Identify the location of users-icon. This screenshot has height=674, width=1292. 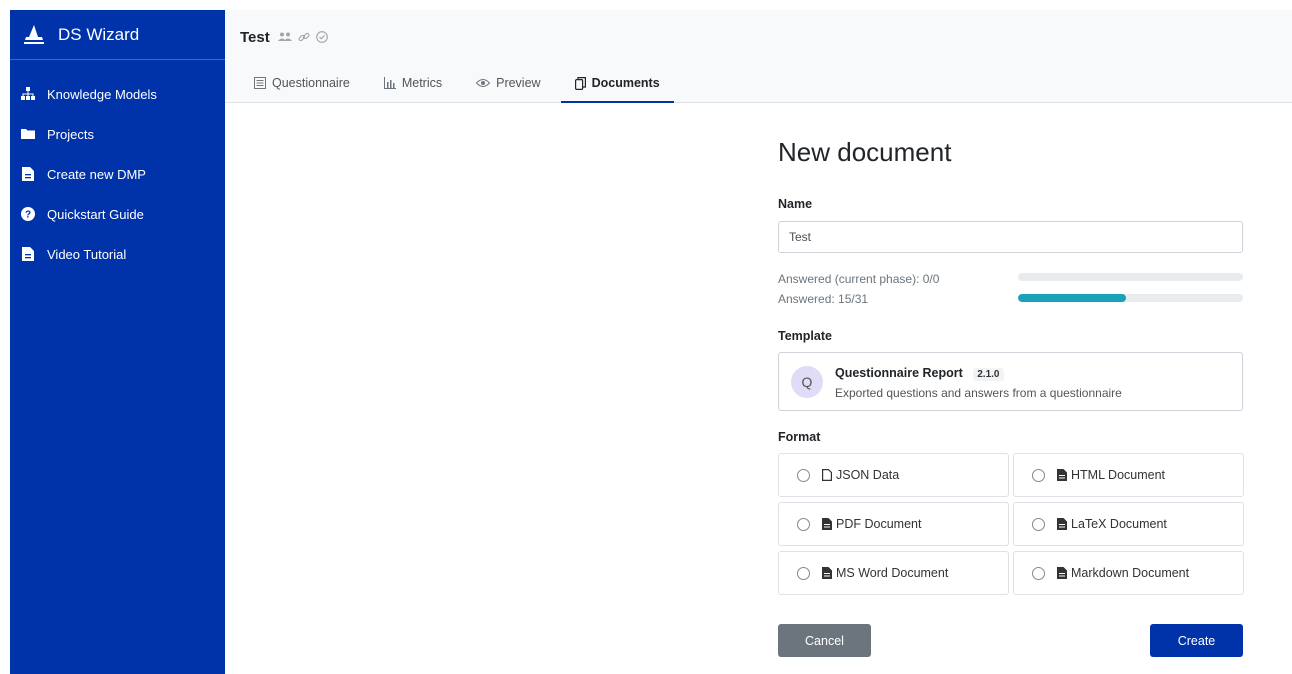
(284, 37).